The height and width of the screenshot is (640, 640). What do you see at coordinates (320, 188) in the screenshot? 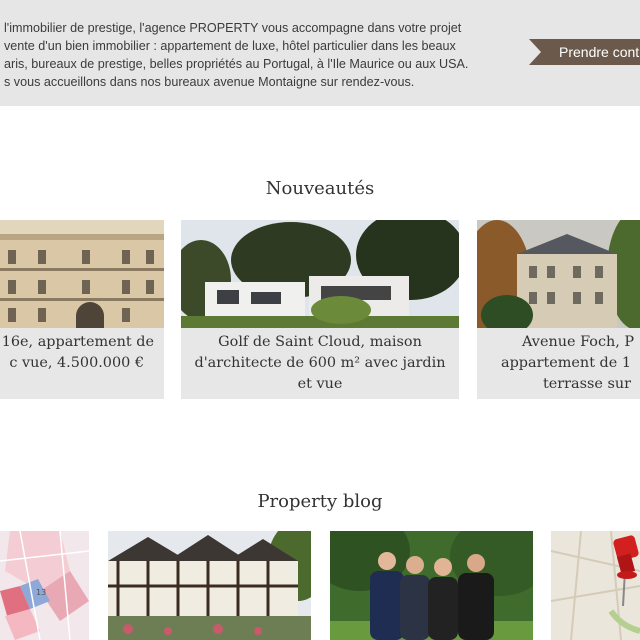
I see `news-section-title: Nouveautés` at bounding box center [320, 188].